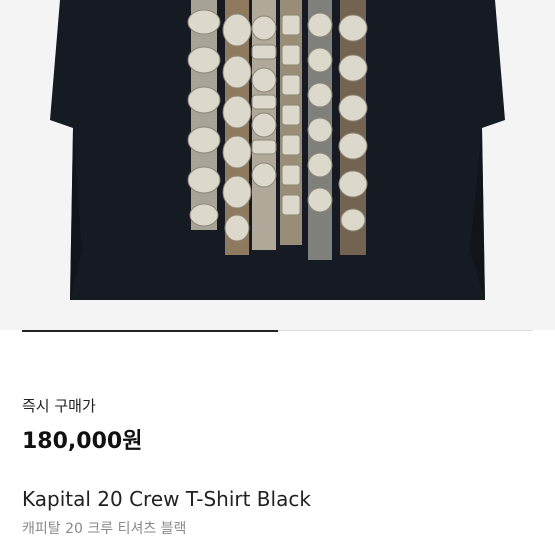 This screenshot has width=555, height=555. What do you see at coordinates (166, 499) in the screenshot?
I see `product-title: Kapital 20 Crew T-Shirt Black` at bounding box center [166, 499].